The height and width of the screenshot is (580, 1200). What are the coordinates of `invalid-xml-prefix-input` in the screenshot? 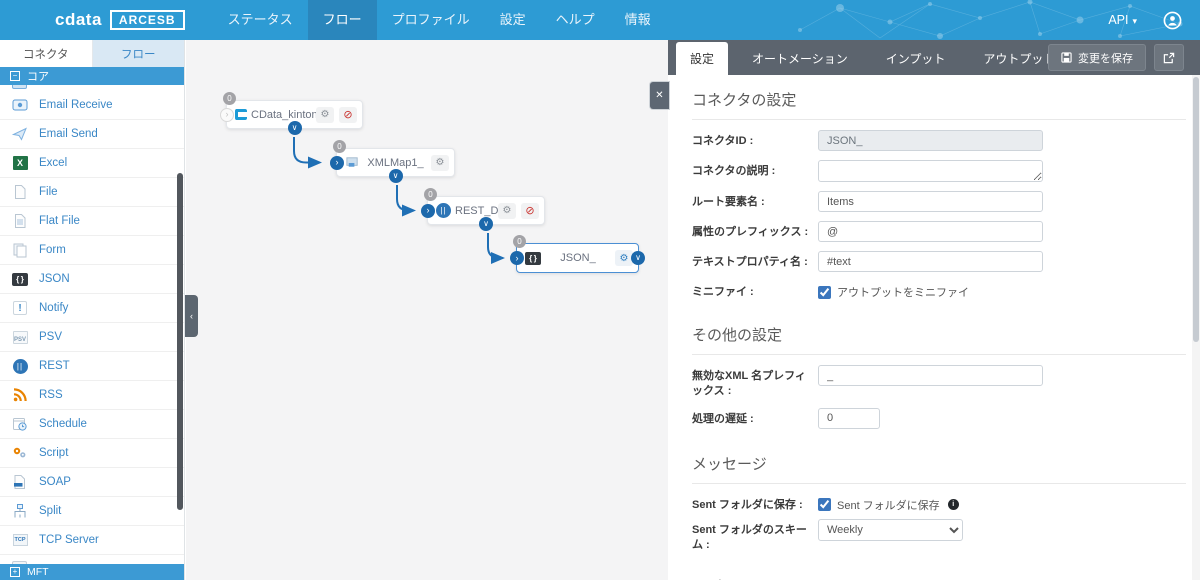 It's located at (930, 375).